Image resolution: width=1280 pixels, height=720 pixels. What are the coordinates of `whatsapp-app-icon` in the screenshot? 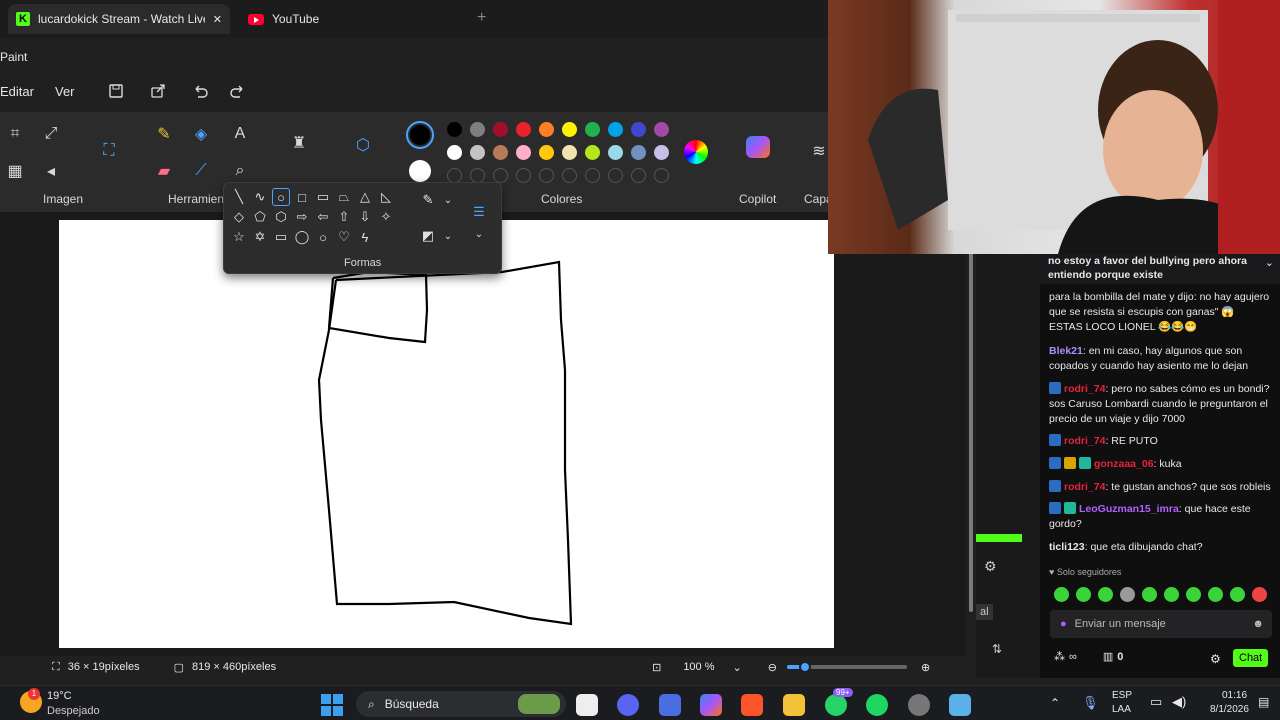 It's located at (836, 705).